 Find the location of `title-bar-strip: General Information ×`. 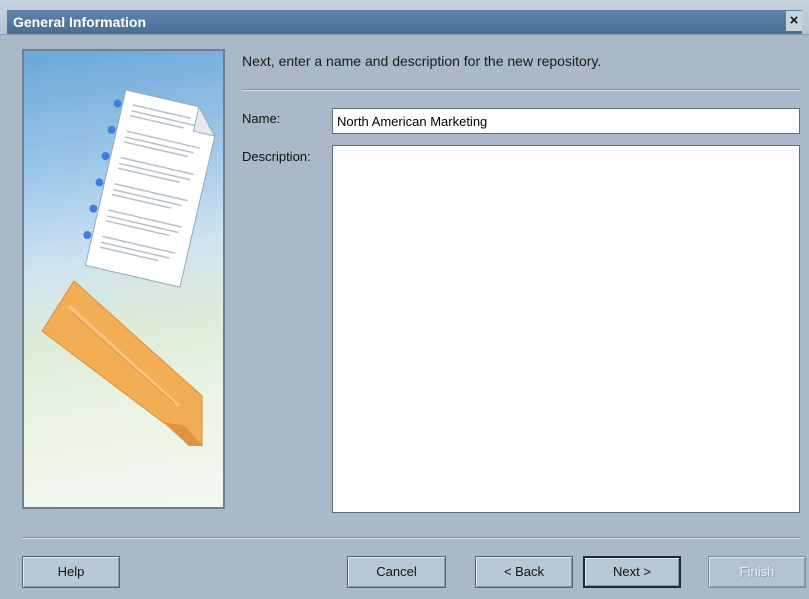

title-bar-strip: General Information × is located at coordinates (404, 22).